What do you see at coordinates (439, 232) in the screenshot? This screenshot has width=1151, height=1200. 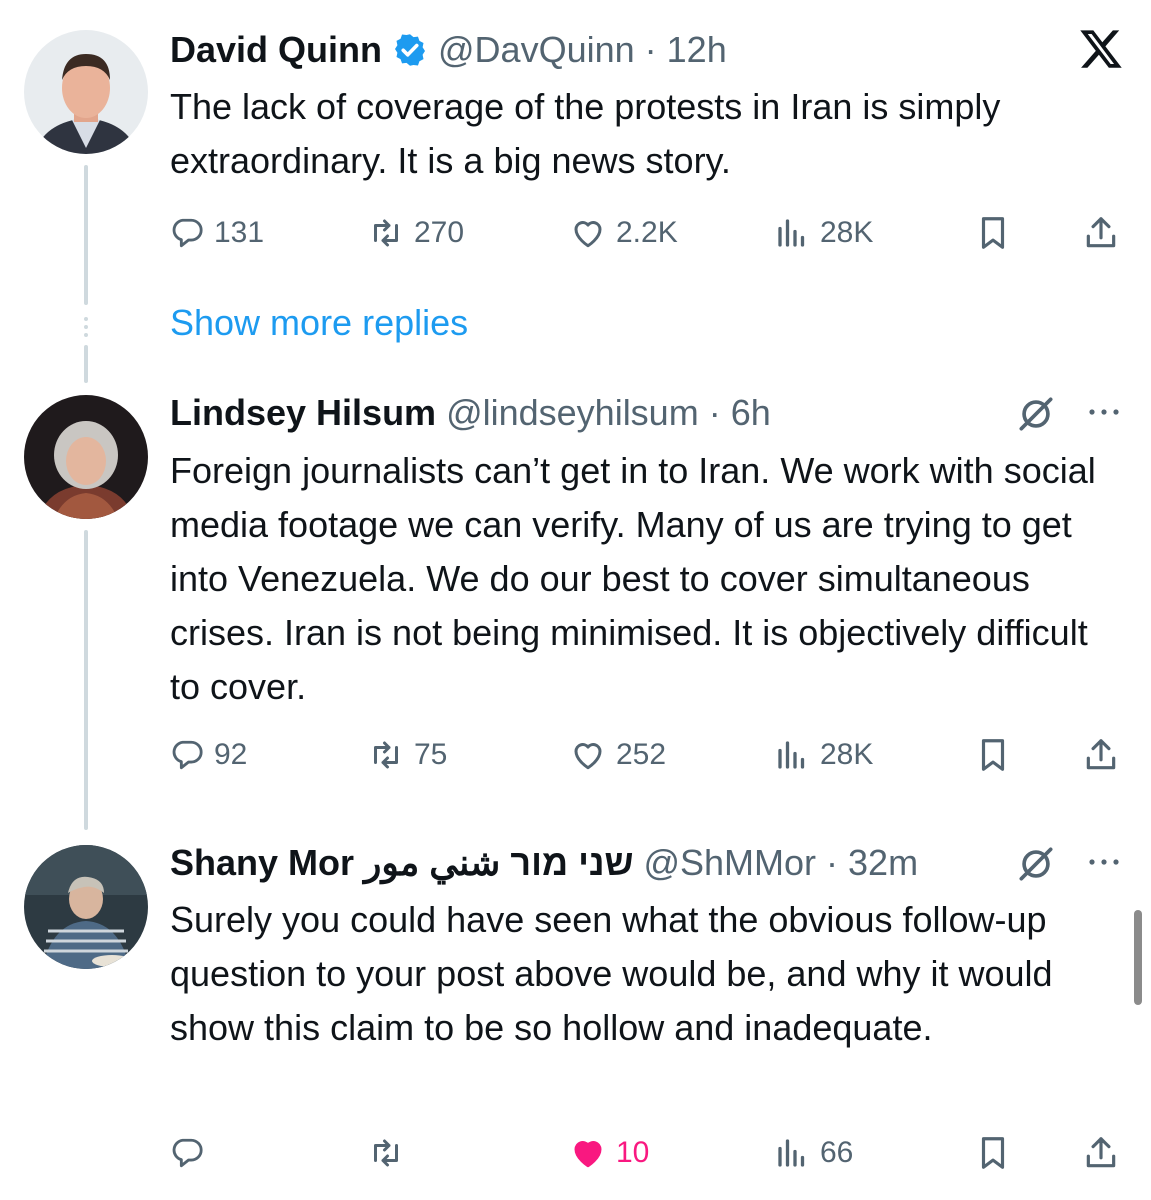 I see `repost-count: 270` at bounding box center [439, 232].